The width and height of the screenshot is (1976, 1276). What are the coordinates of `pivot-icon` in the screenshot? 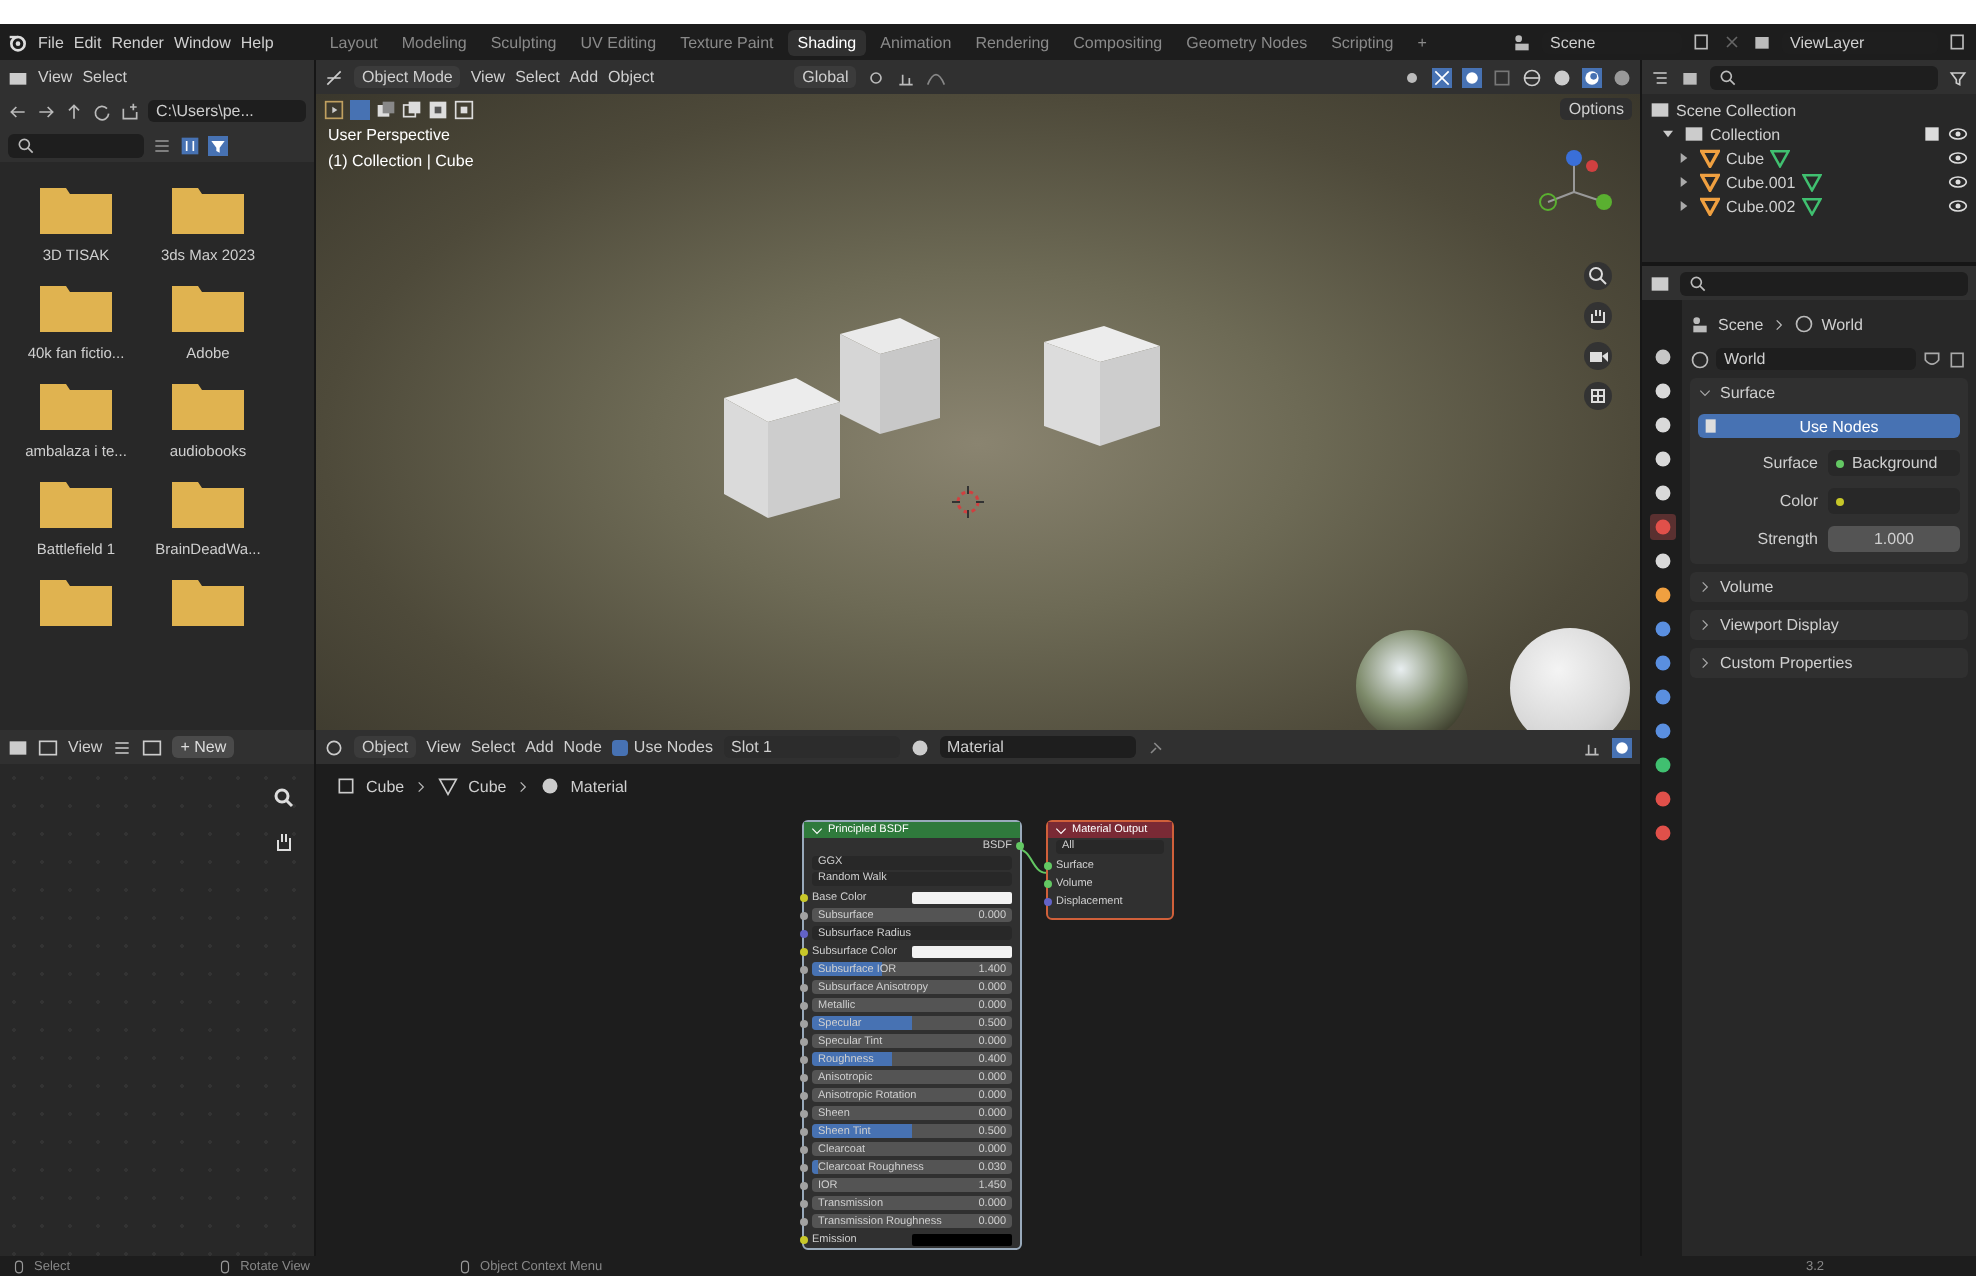 It's located at (876, 77).